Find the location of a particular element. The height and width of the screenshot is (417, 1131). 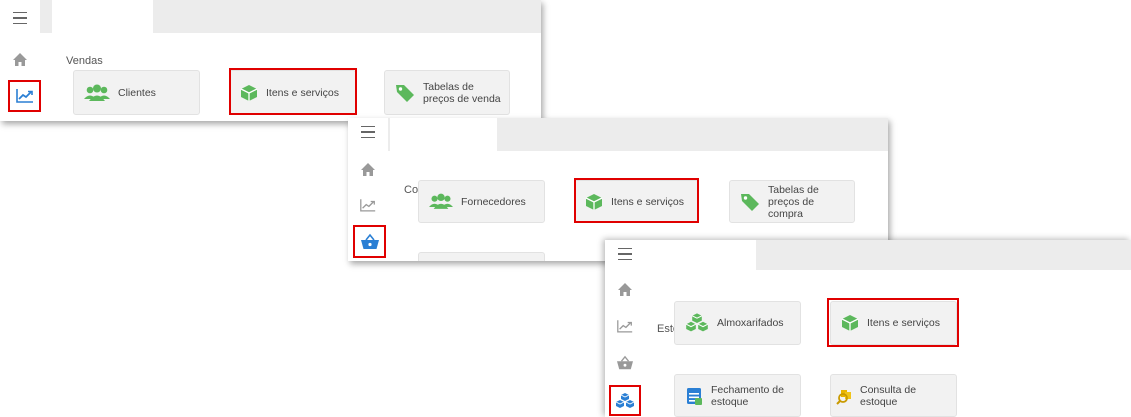

calendar-icon is located at coordinates (694, 396).